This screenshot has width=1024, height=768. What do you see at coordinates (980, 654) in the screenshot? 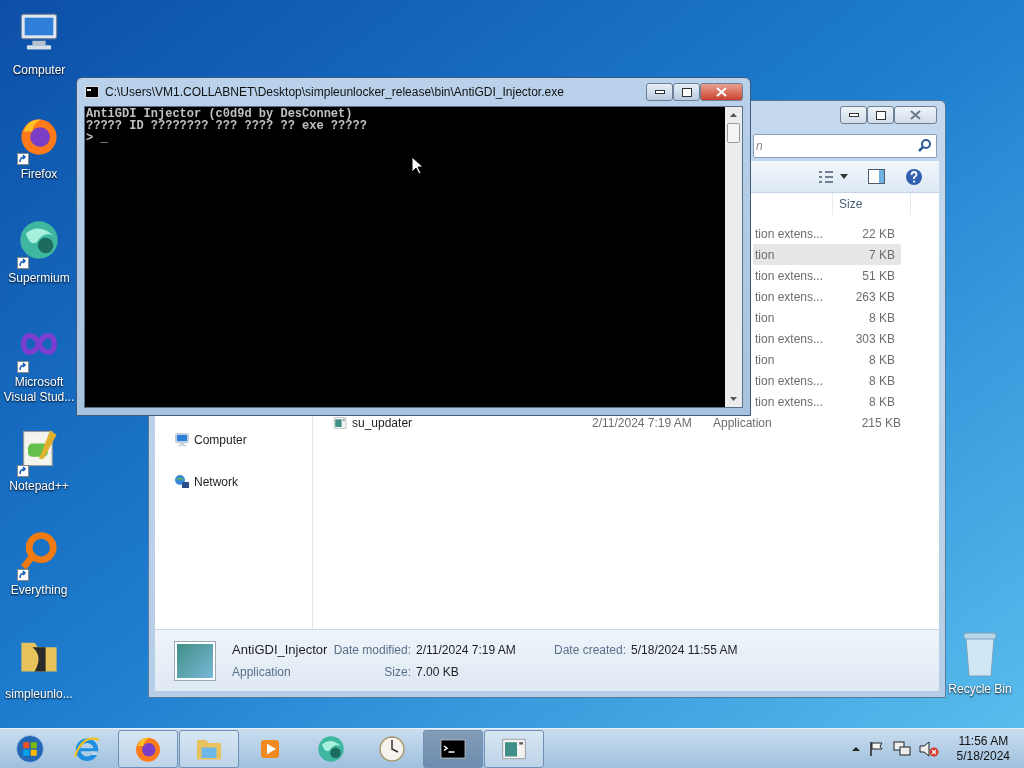
I see `trash-bin-icon` at bounding box center [980, 654].